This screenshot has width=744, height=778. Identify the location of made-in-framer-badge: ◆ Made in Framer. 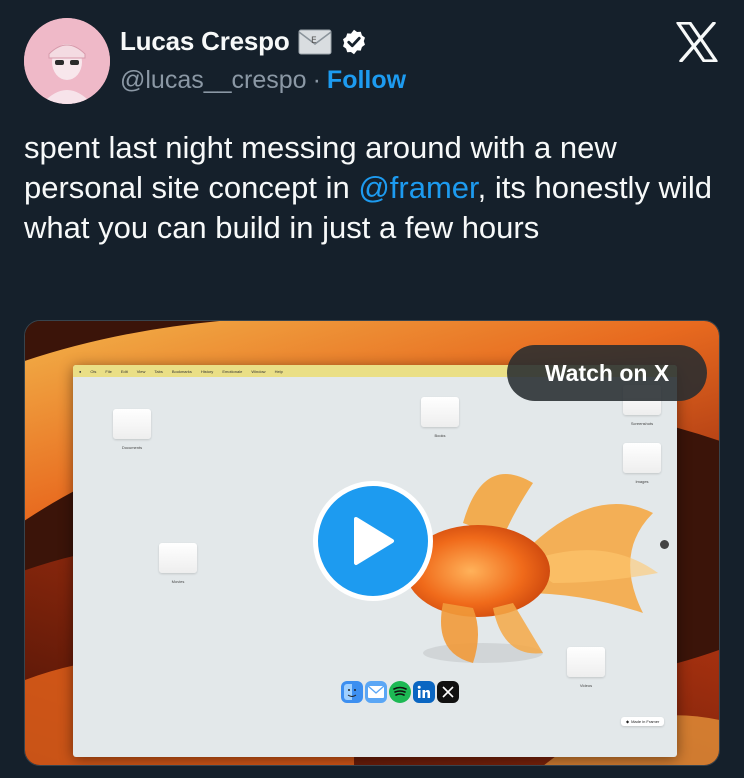
(643, 721).